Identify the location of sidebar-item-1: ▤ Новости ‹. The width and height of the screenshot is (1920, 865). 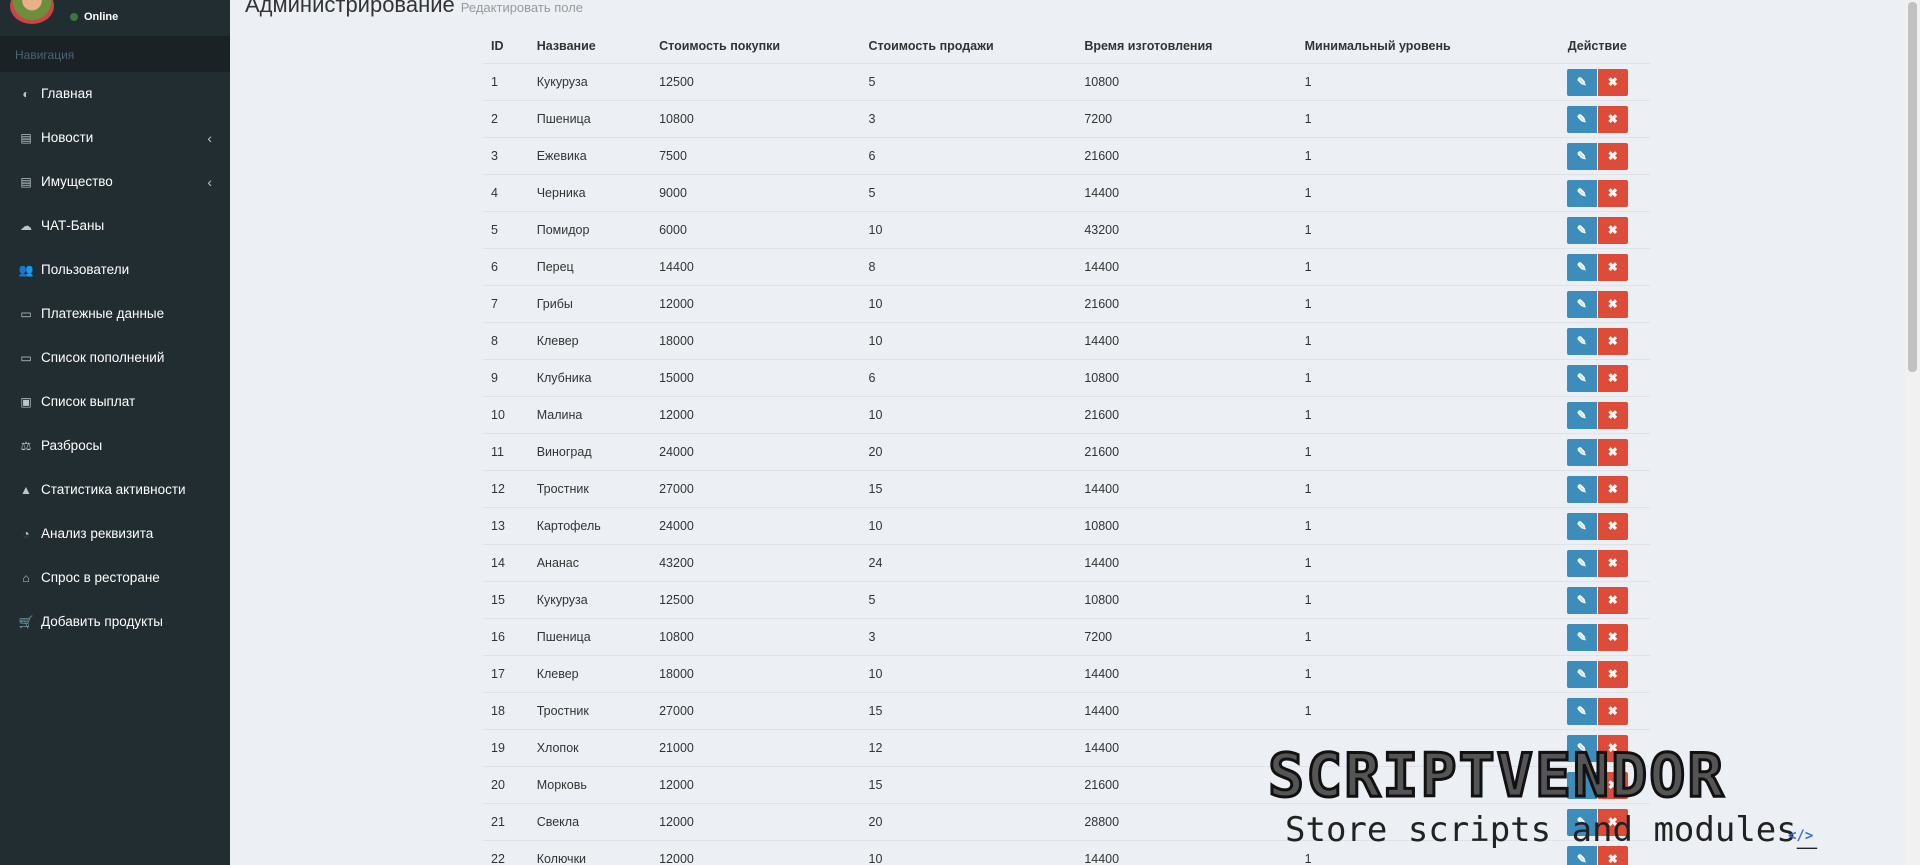
(115, 138).